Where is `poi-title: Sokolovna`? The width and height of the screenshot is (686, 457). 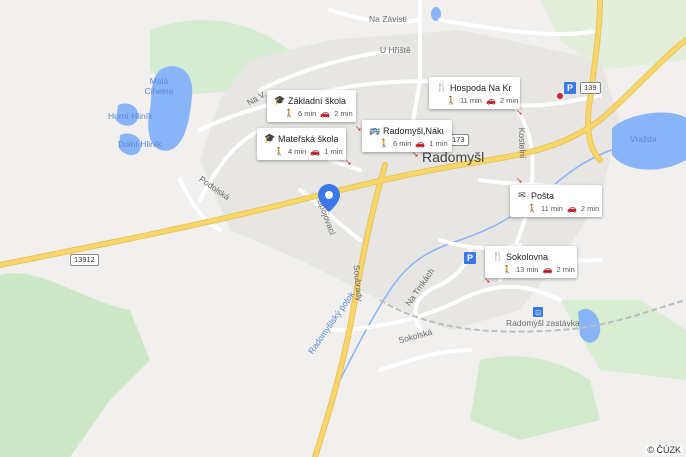
poi-title: Sokolovna is located at coordinates (527, 256).